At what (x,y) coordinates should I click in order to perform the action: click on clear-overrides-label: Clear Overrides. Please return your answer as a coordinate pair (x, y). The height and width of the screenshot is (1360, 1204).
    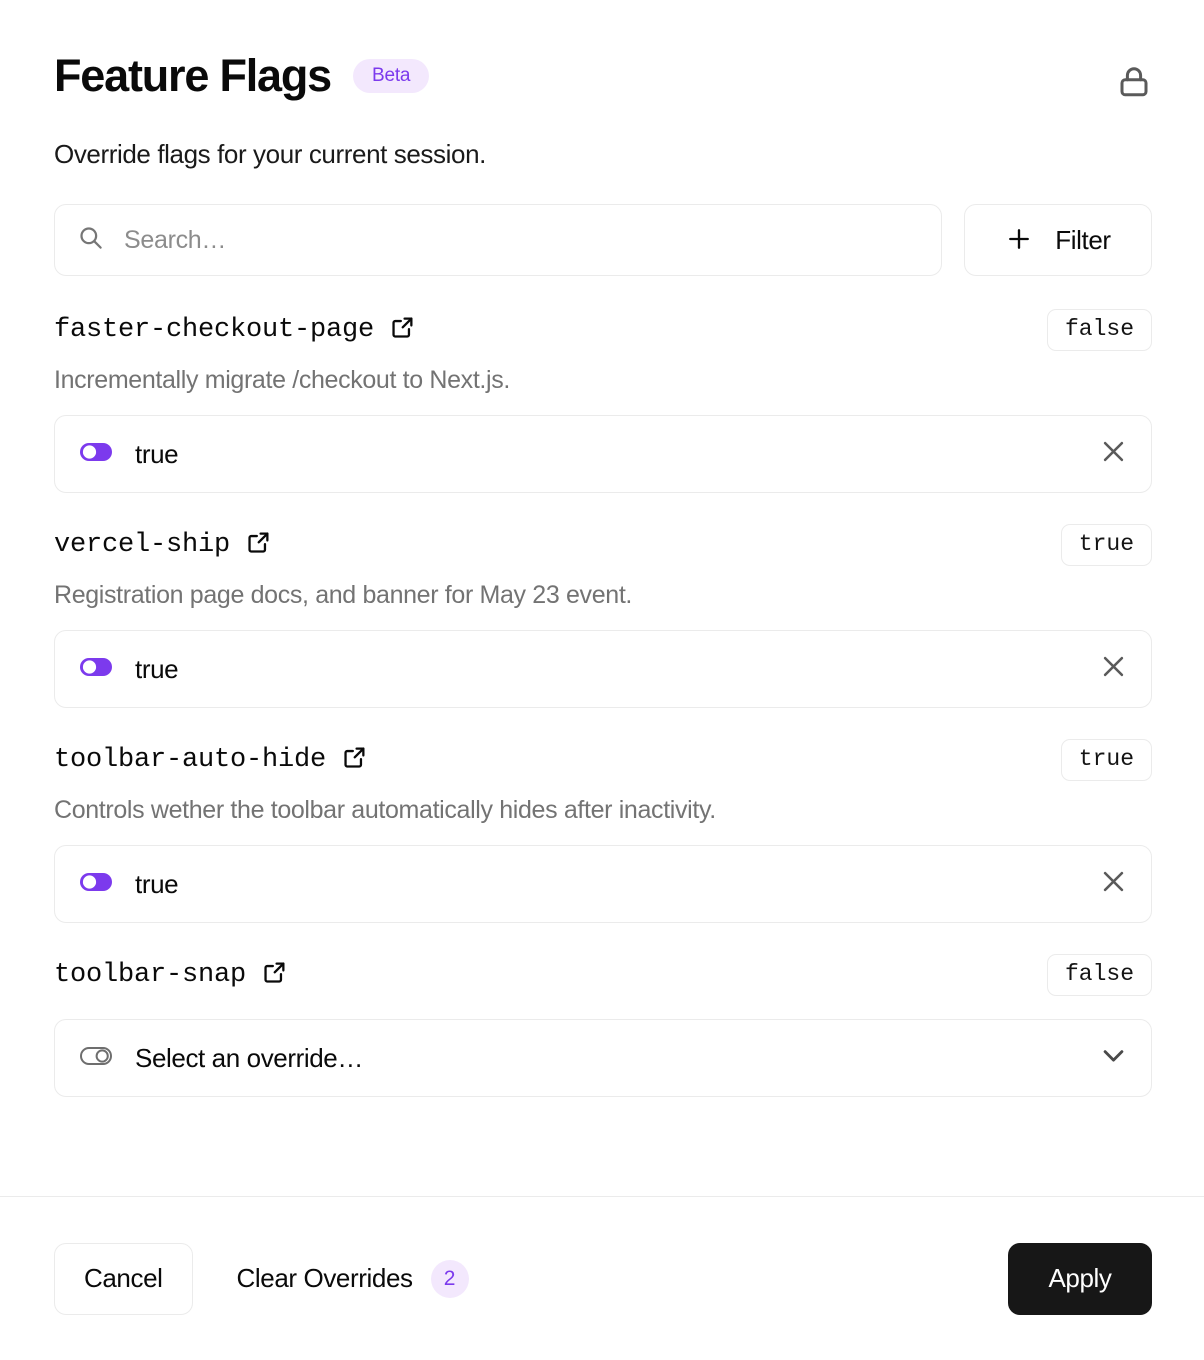
    Looking at the image, I should click on (324, 1278).